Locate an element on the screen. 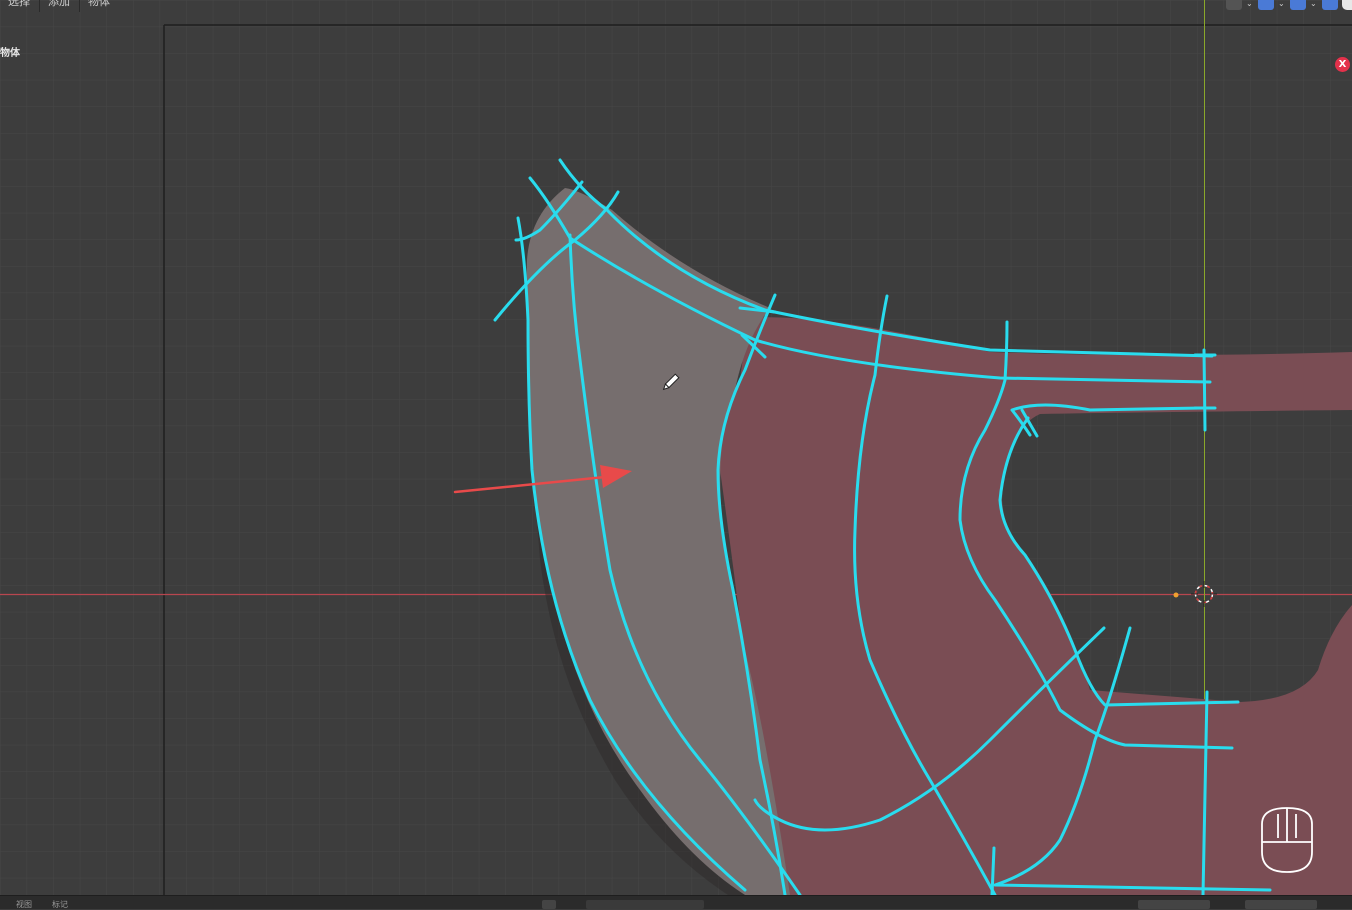 Image resolution: width=1352 pixels, height=910 pixels. header-menu: 选择 添加 物体 is located at coordinates (59, 6).